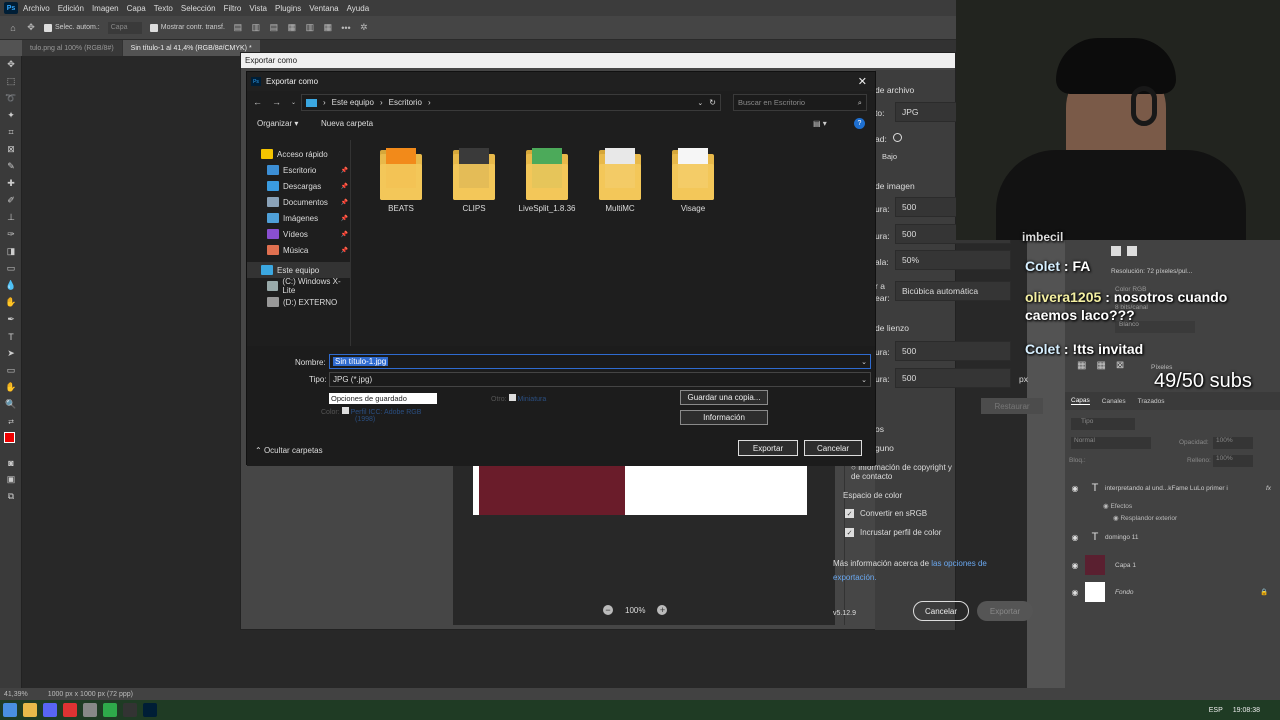 This screenshot has height=720, width=1280. What do you see at coordinates (897, 137) in the screenshot?
I see `quality-slider-handle` at bounding box center [897, 137].